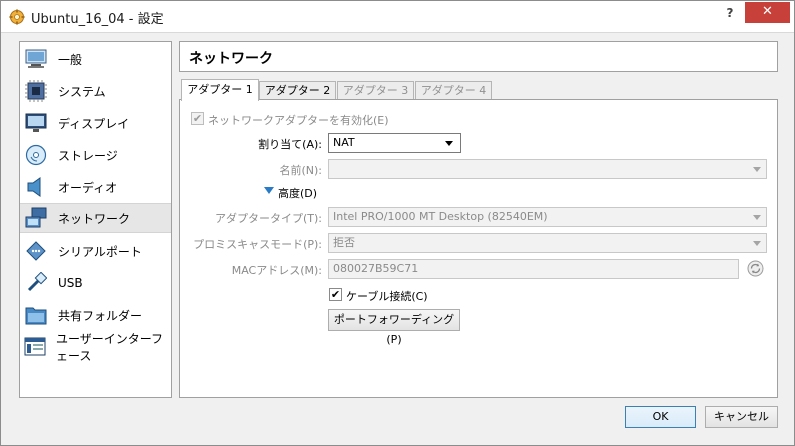 This screenshot has height=446, width=795. I want to click on port-forwarding-button: ポートフォワーディング(P), so click(394, 327).